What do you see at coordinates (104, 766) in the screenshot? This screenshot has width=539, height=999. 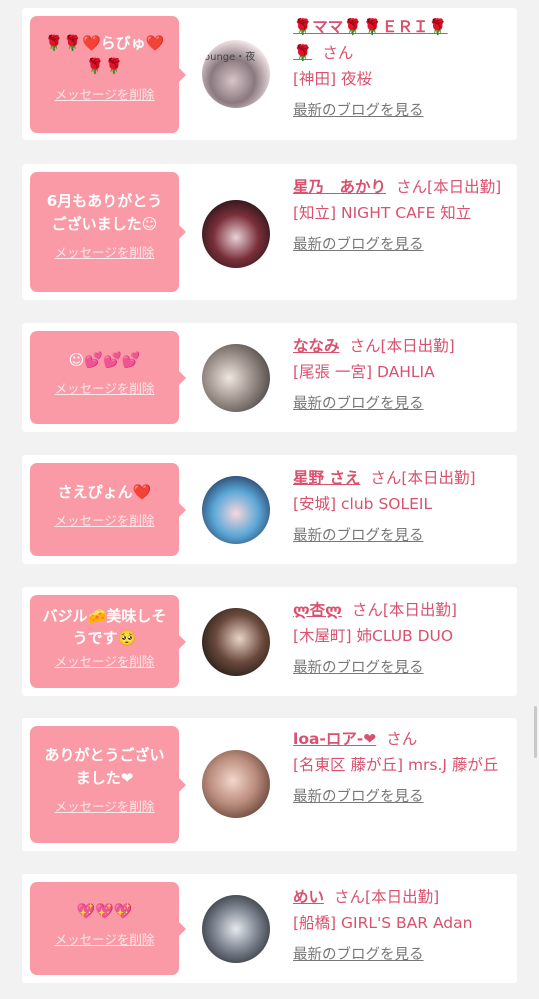 I see `message-text: ありがとうござい ました❤` at bounding box center [104, 766].